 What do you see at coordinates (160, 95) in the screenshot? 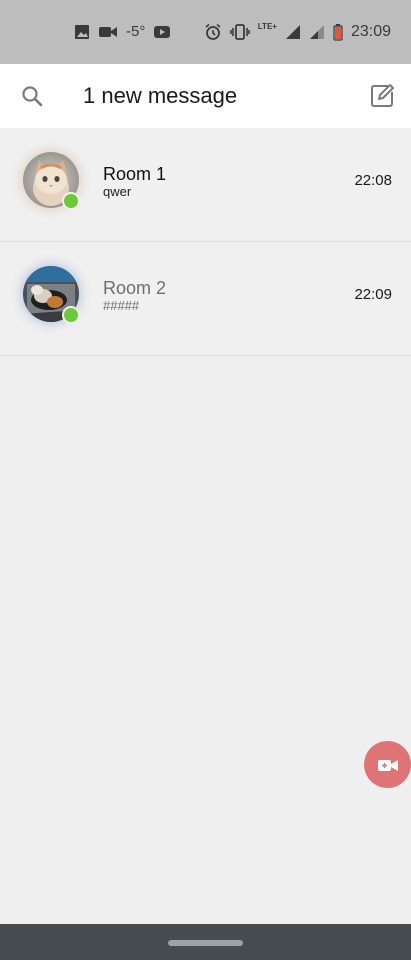
I see `page-title: 1 new message` at bounding box center [160, 95].